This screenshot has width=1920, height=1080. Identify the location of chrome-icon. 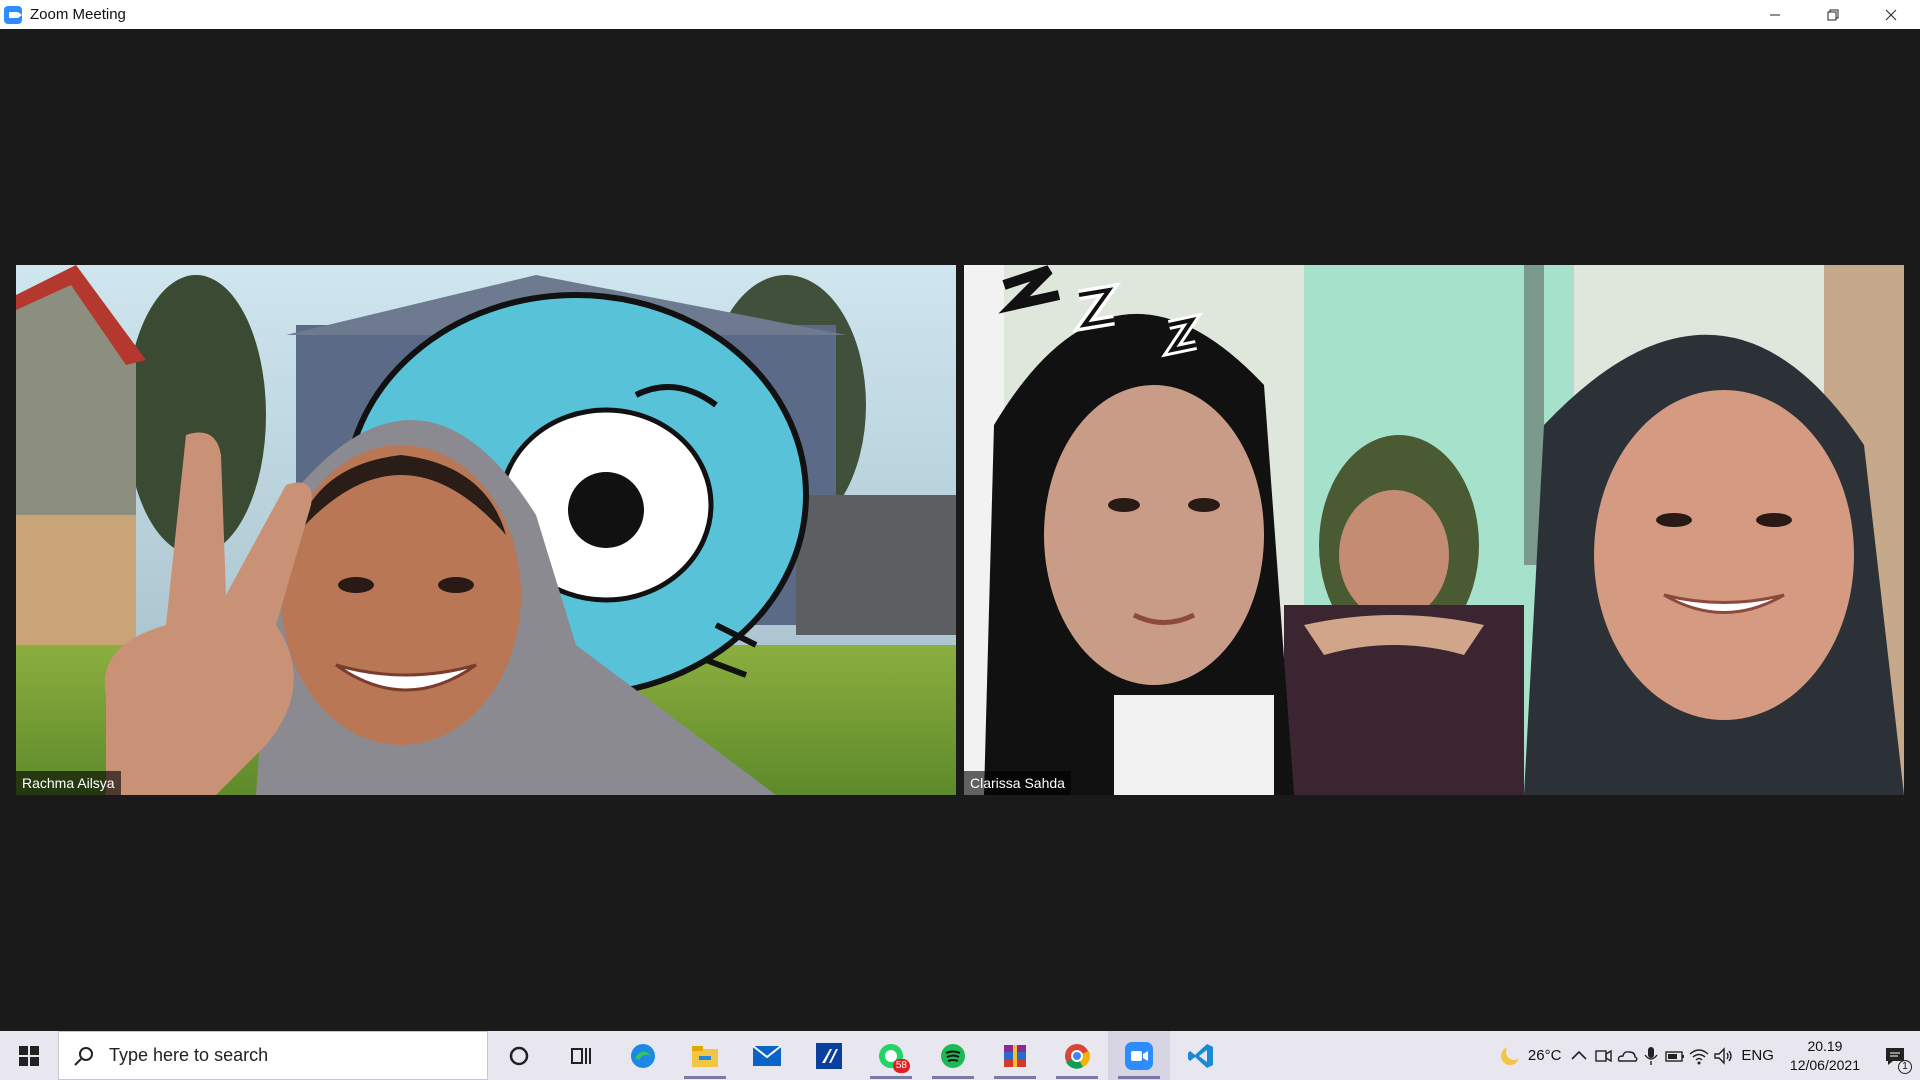
(1078, 1056).